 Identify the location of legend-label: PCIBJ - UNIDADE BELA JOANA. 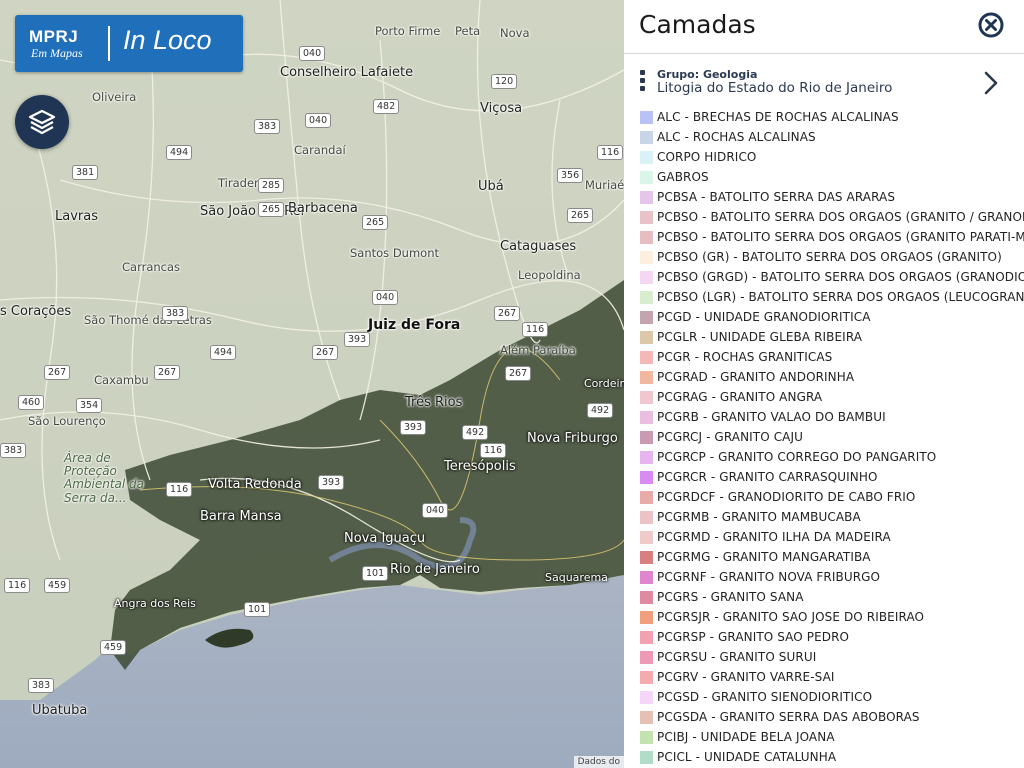
(746, 737).